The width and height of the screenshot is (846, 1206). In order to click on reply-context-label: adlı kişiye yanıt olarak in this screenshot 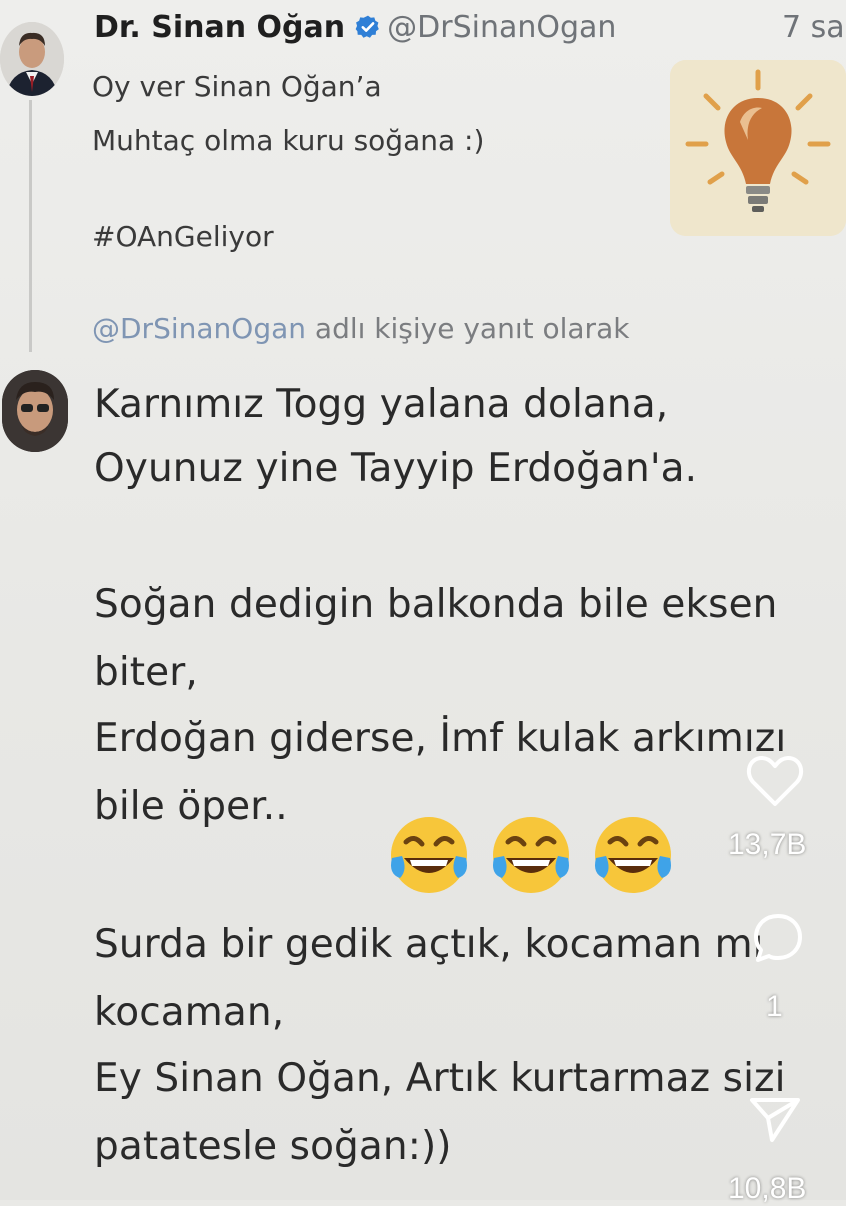, I will do `click(472, 328)`.